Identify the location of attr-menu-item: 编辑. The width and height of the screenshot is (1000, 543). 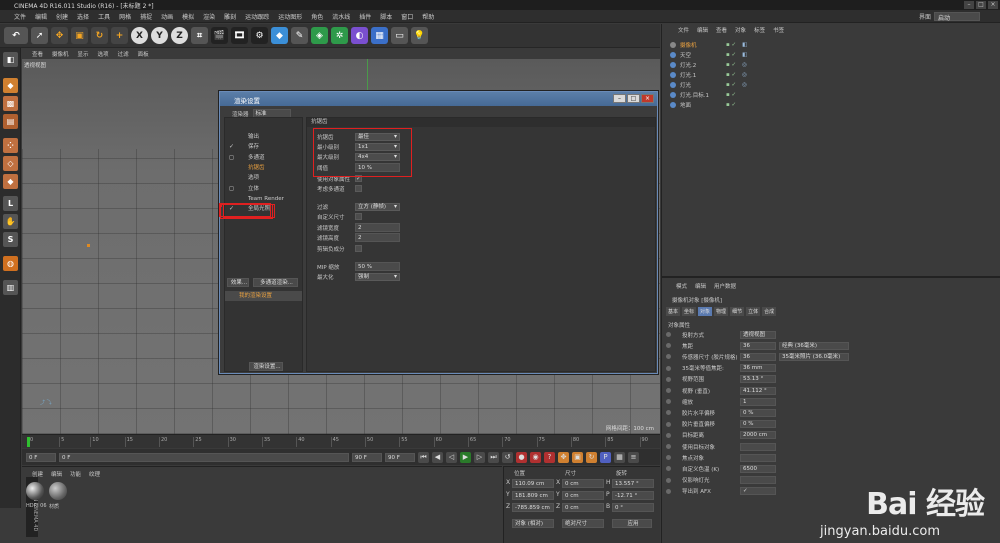
(700, 286).